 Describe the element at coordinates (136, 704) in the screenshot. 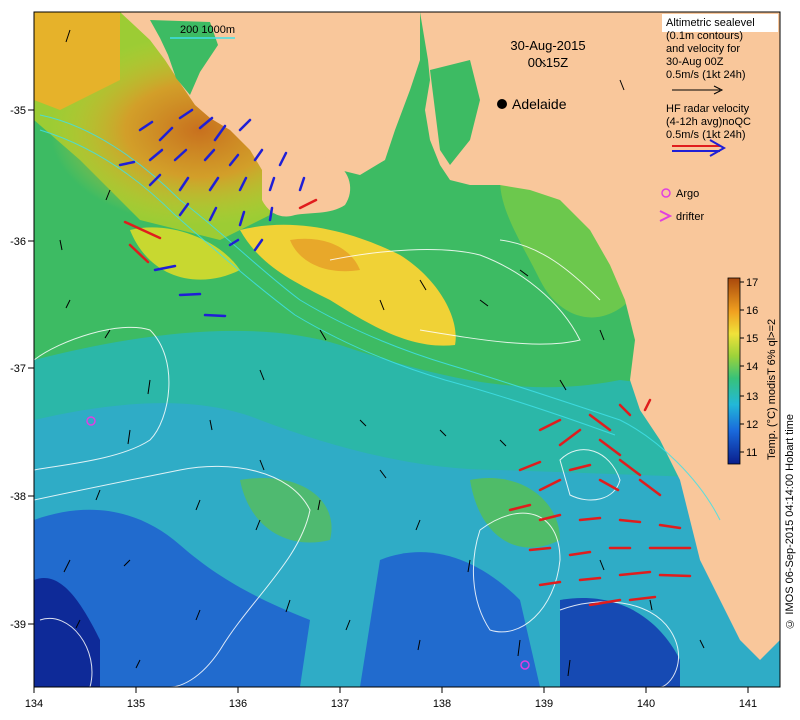

I see `lon-tick-135: 135` at that location.